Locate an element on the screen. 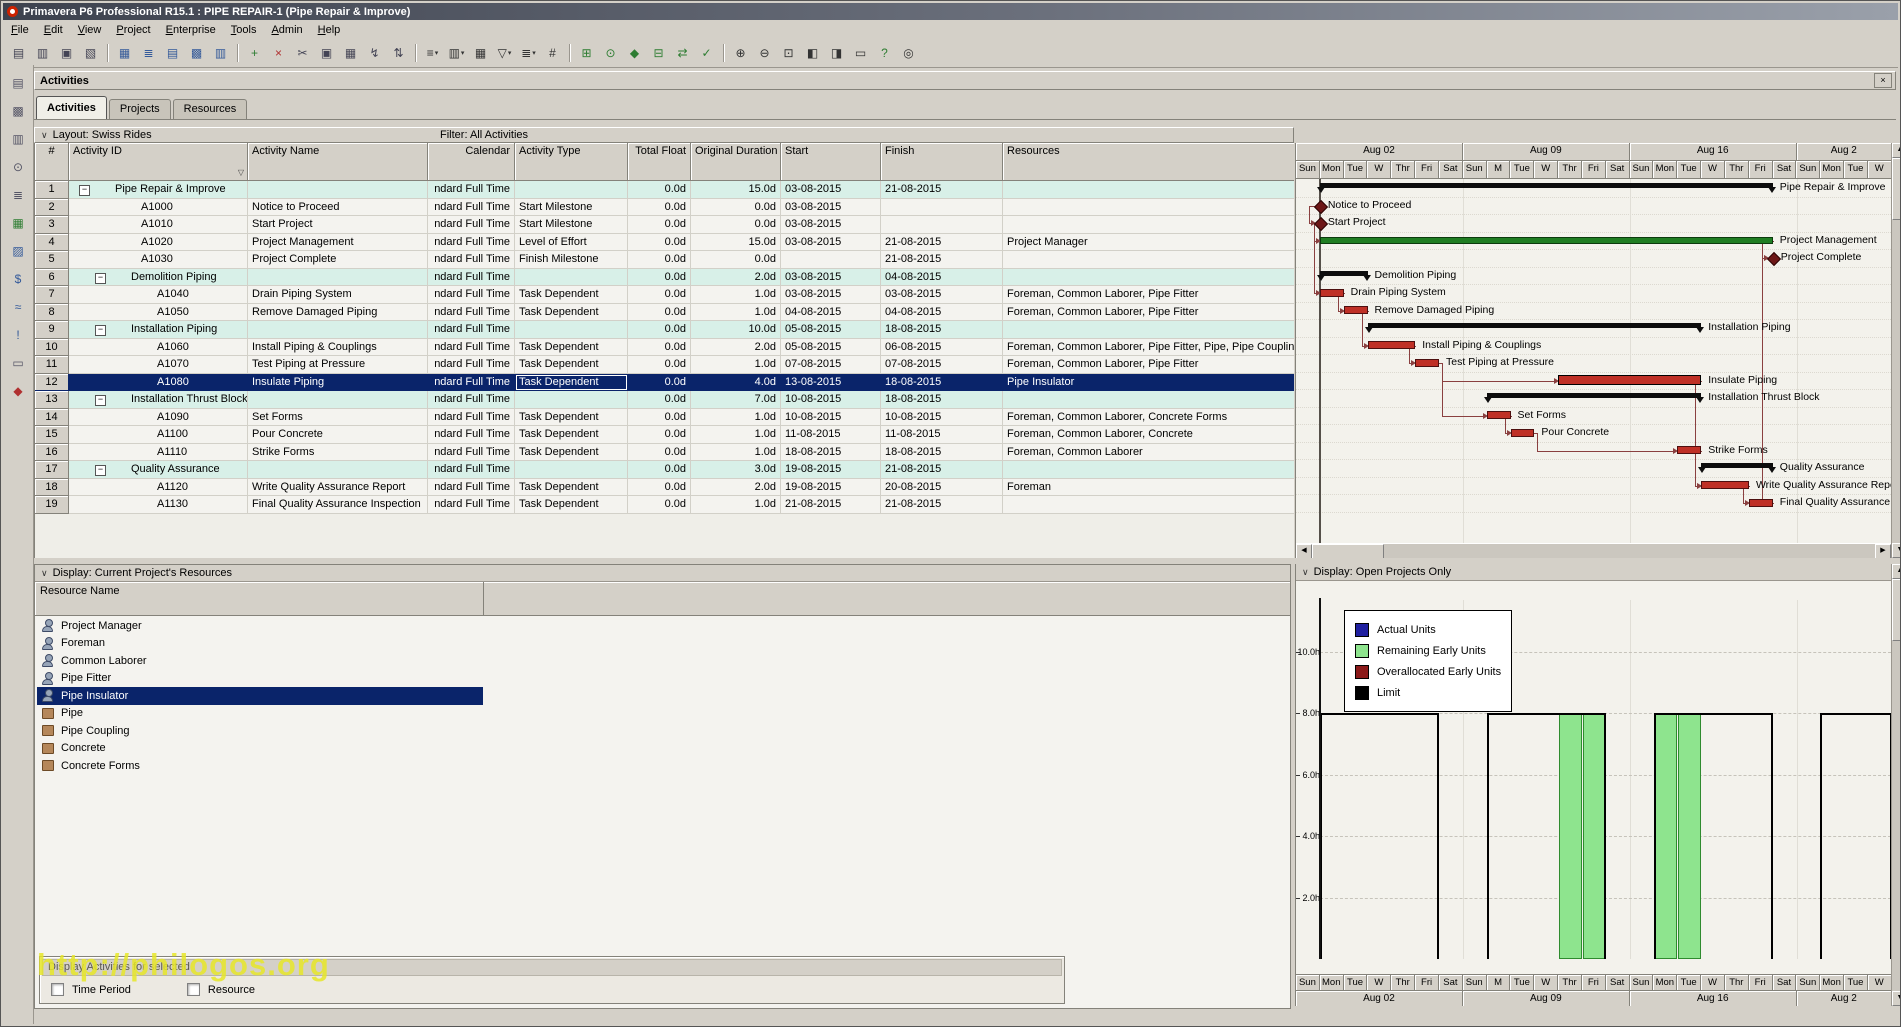 This screenshot has height=1027, width=1901. menu-project: Project is located at coordinates (133, 30).